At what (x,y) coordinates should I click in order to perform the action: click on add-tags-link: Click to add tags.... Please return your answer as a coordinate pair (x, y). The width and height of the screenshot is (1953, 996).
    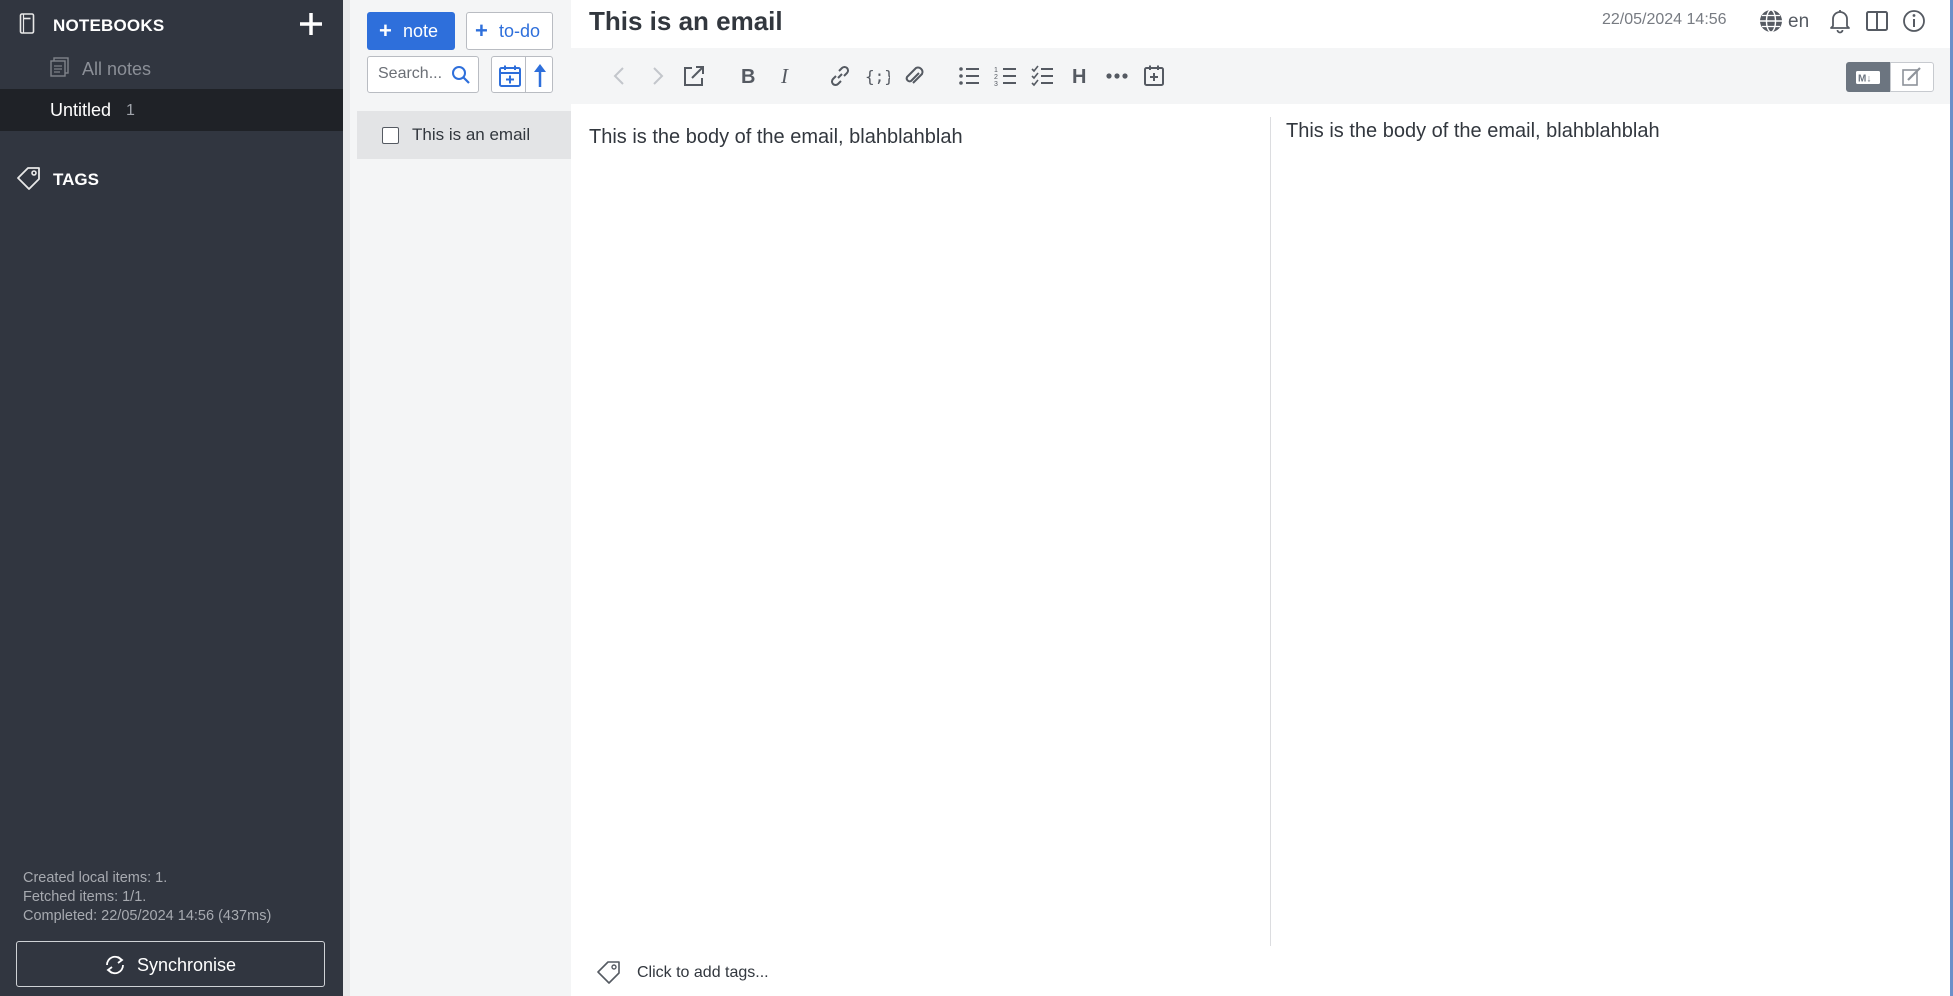
    Looking at the image, I should click on (703, 973).